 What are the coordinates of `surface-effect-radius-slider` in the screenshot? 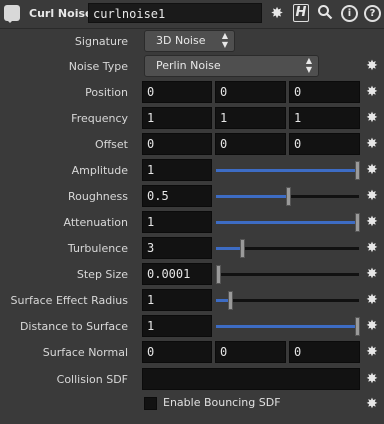 It's located at (287, 300).